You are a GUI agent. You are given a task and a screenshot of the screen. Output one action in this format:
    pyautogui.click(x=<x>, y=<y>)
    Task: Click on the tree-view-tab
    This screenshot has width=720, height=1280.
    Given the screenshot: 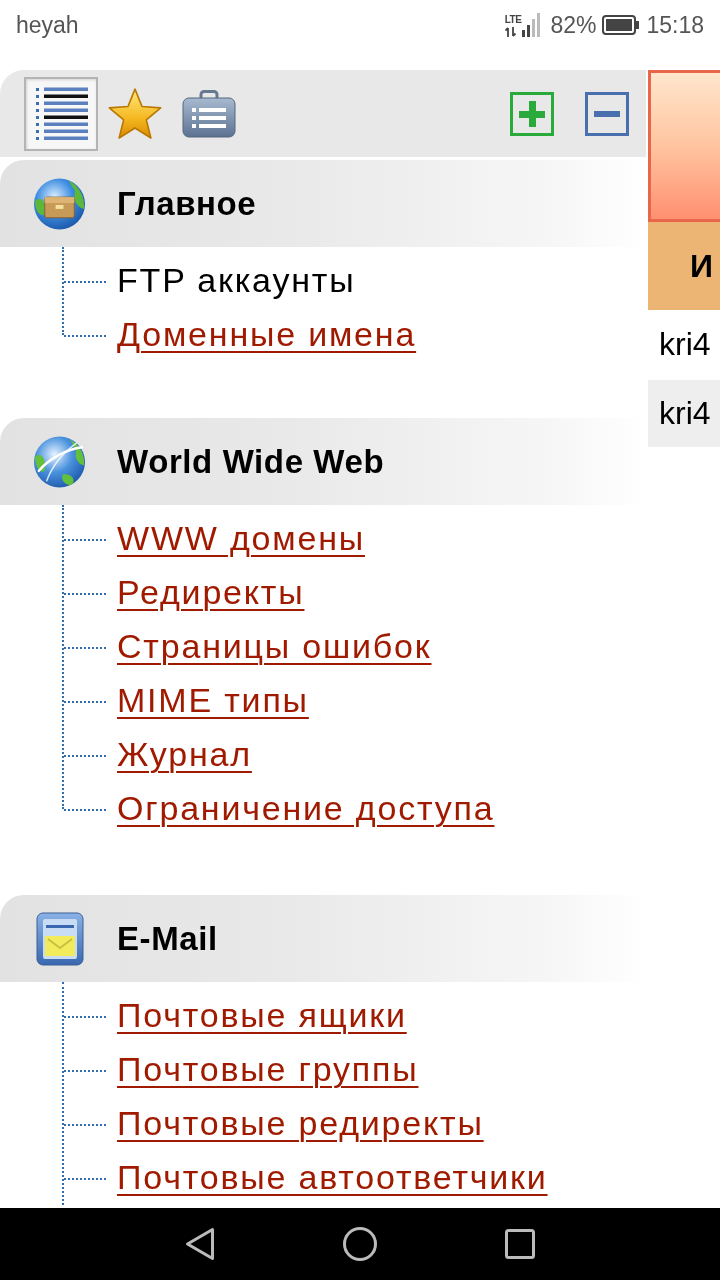 What is the action you would take?
    pyautogui.click(x=61, y=113)
    